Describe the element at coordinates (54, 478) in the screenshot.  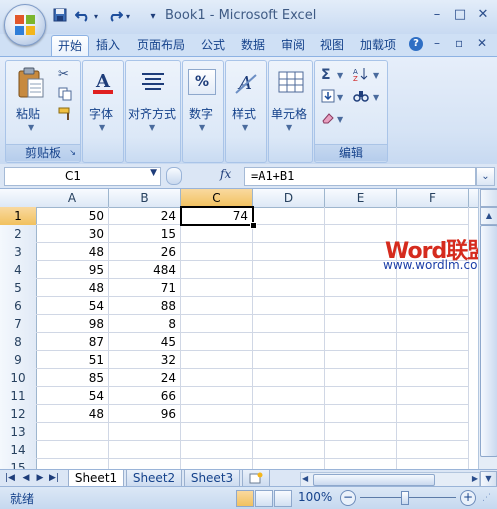
I see `last-sheet-icon: ▶|` at that location.